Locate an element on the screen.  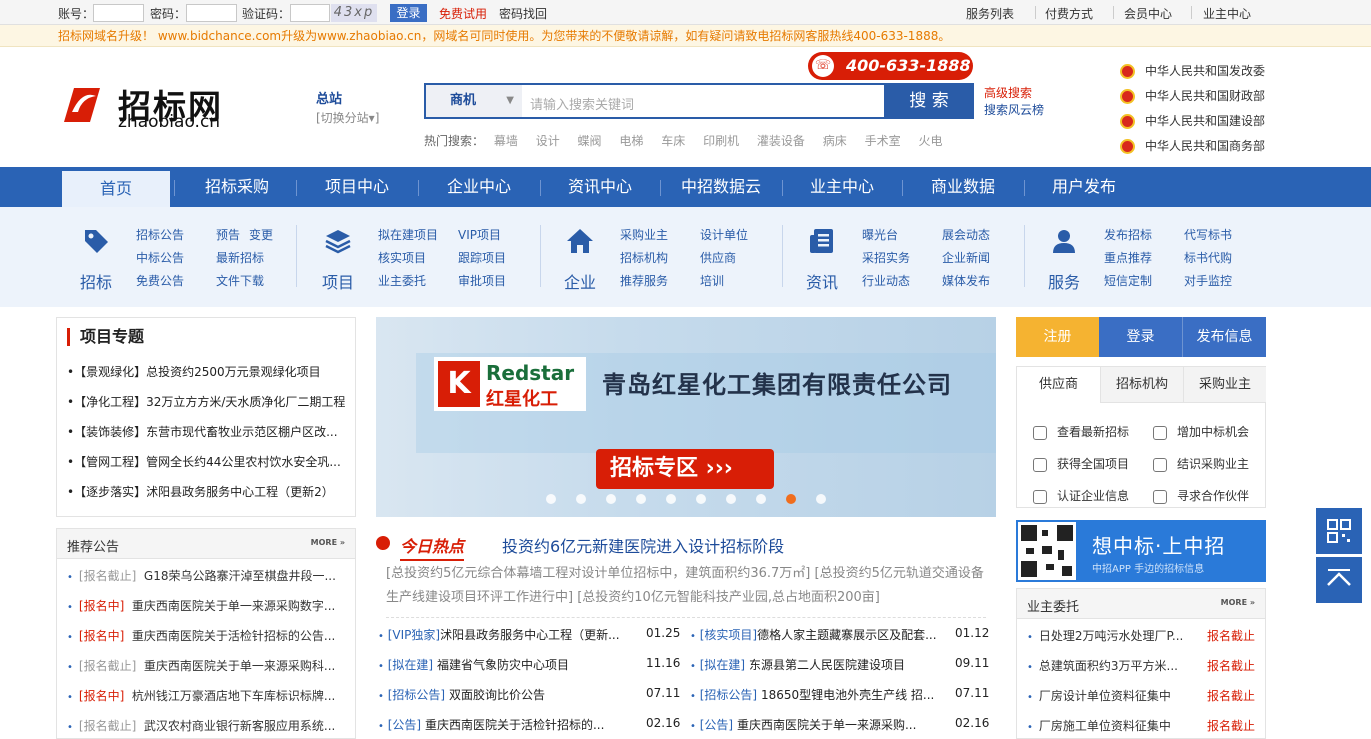
forgot-password-link: 密码找回 is located at coordinates (523, 13).